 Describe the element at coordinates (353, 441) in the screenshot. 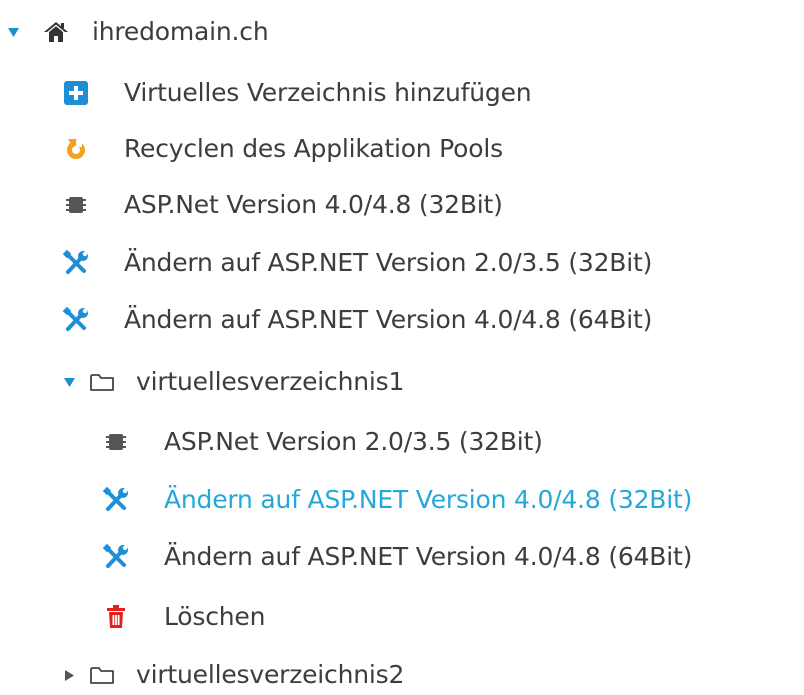

I see `version-label: ASP.Net Version 2.0/3.5 (32Bit)` at that location.